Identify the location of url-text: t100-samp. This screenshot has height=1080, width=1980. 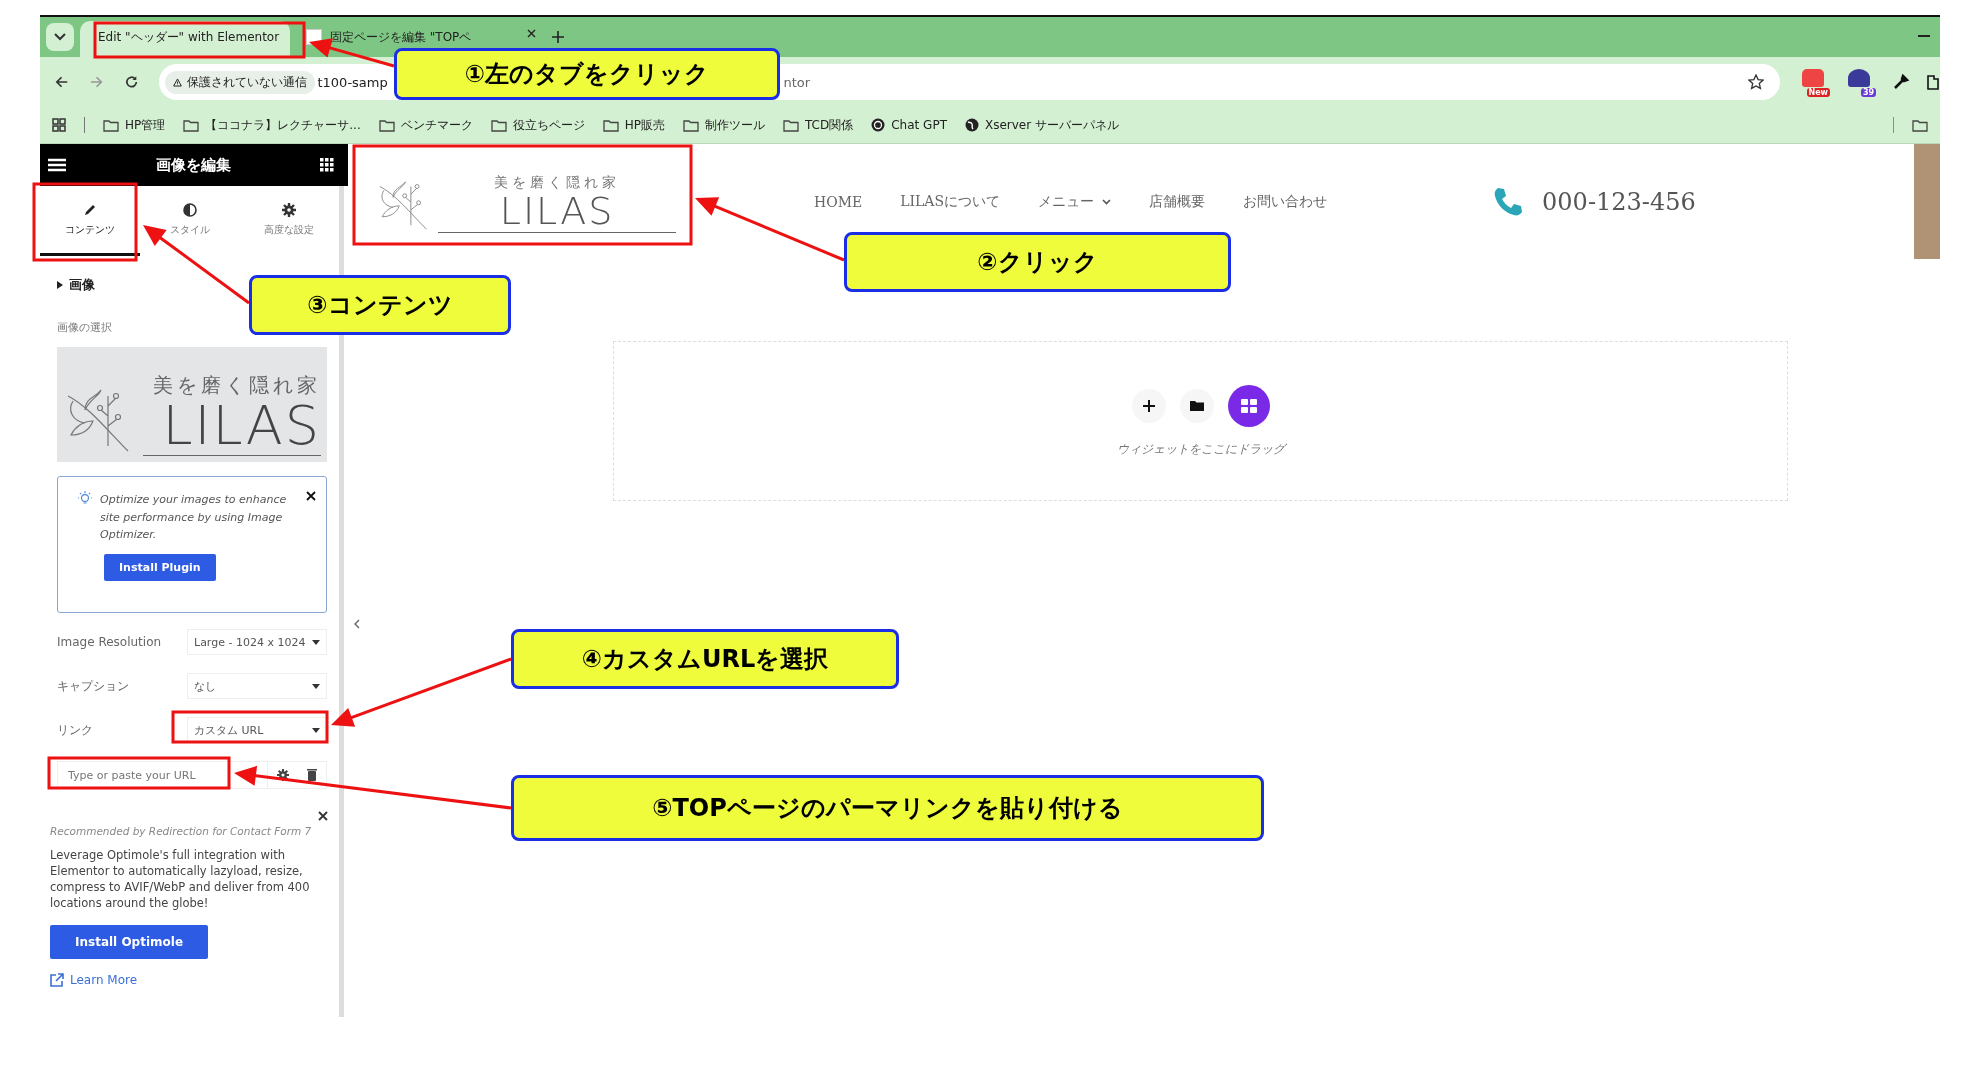
(352, 82).